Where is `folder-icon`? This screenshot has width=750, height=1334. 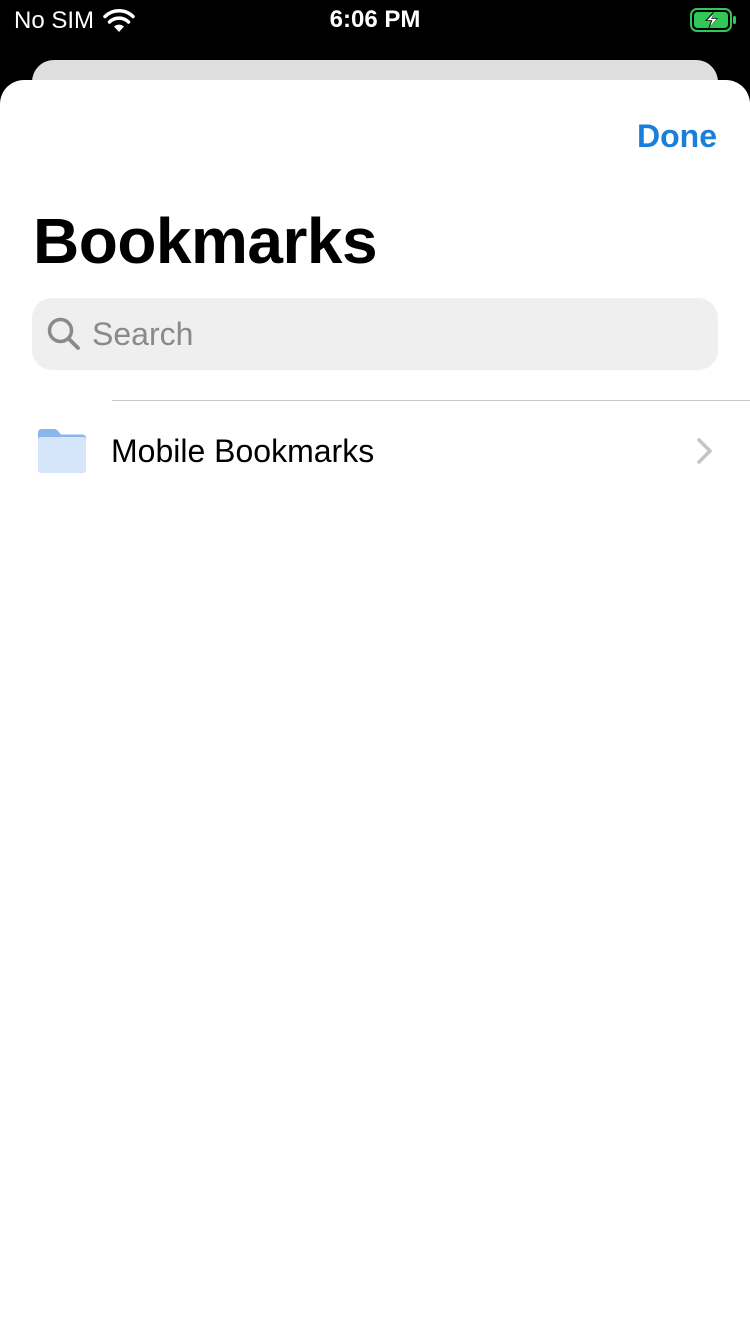
folder-icon is located at coordinates (62, 450).